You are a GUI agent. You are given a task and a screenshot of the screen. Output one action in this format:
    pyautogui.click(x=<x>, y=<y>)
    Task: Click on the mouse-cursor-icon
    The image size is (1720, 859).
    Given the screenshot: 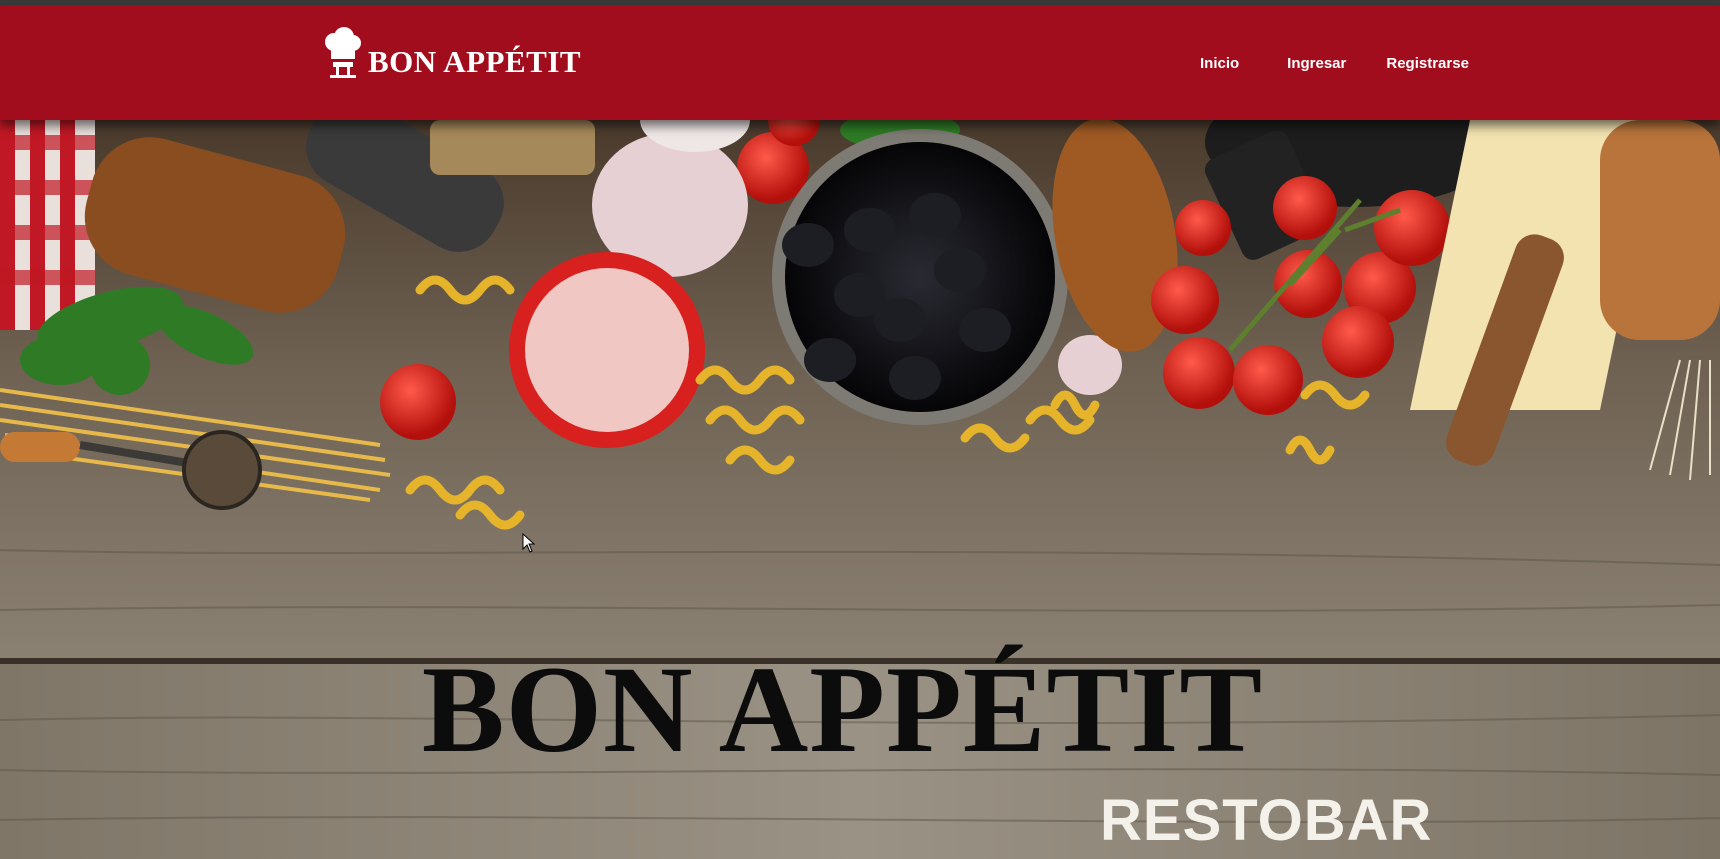 What is the action you would take?
    pyautogui.click(x=529, y=543)
    